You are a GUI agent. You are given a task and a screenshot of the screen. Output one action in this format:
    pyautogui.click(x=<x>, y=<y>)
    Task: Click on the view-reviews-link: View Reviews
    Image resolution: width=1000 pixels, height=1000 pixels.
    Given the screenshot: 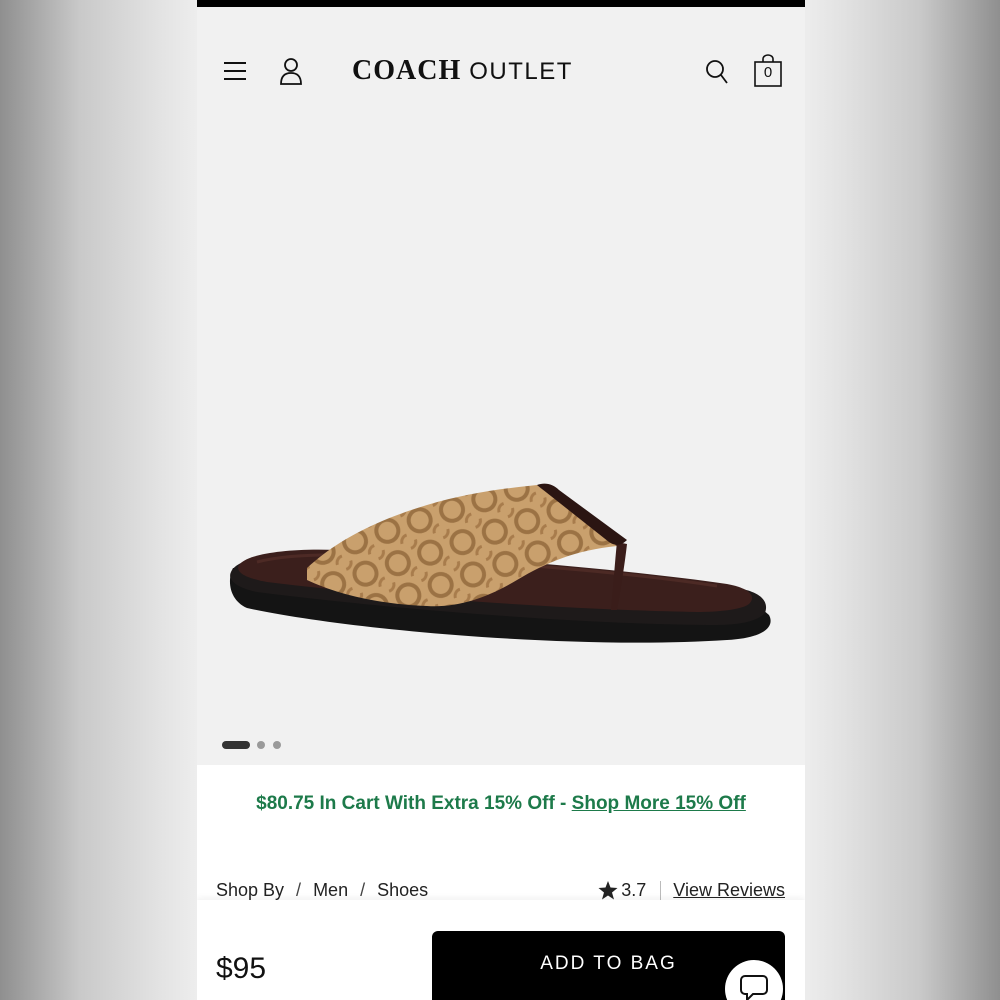 What is the action you would take?
    pyautogui.click(x=729, y=890)
    